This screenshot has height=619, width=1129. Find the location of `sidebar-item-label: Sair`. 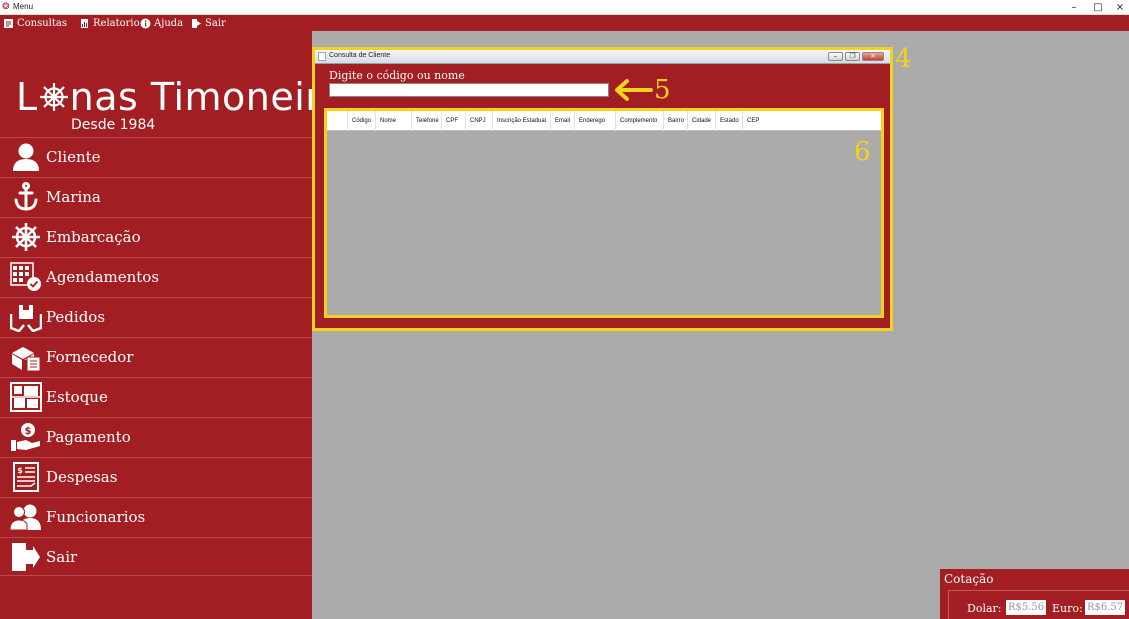

sidebar-item-label: Sair is located at coordinates (62, 556).